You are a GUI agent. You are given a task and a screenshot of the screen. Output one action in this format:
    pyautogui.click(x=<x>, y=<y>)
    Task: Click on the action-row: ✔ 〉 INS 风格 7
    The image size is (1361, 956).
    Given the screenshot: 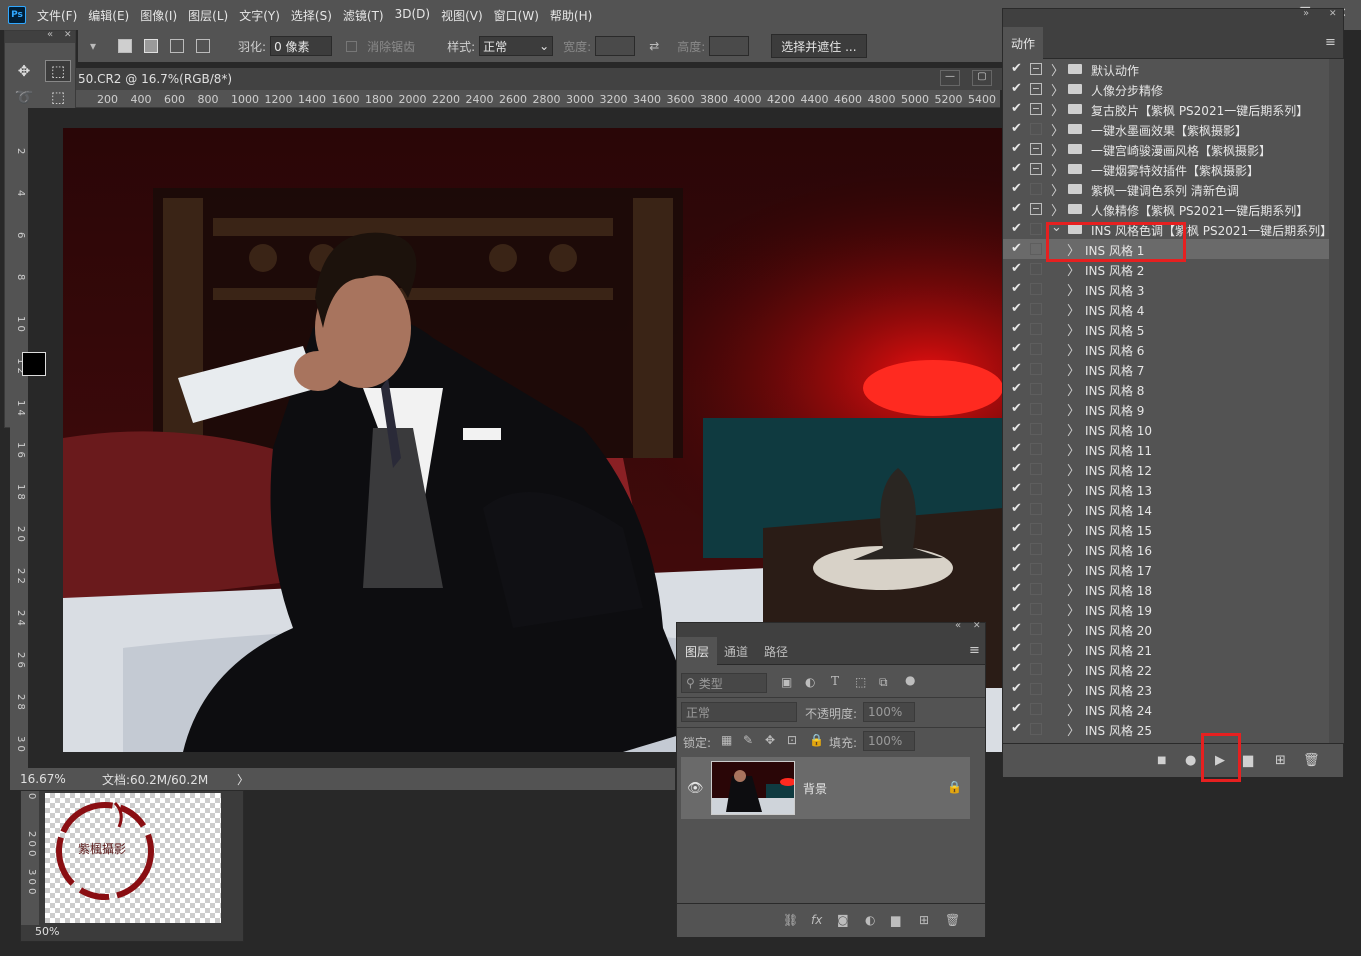 What is the action you would take?
    pyautogui.click(x=1166, y=369)
    